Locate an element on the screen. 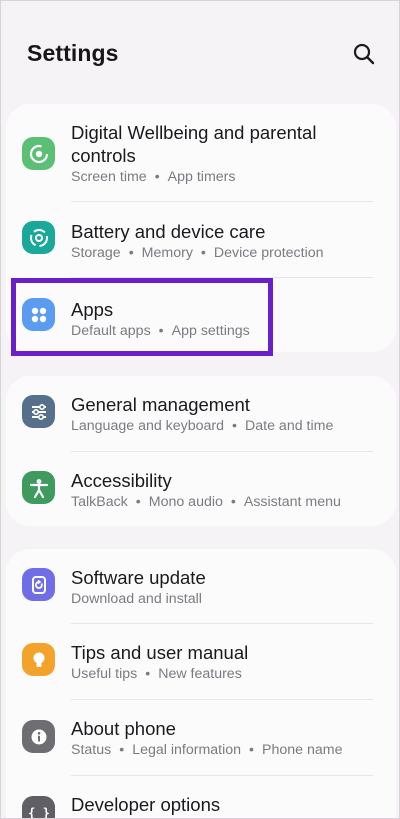  search-icon is located at coordinates (364, 54).